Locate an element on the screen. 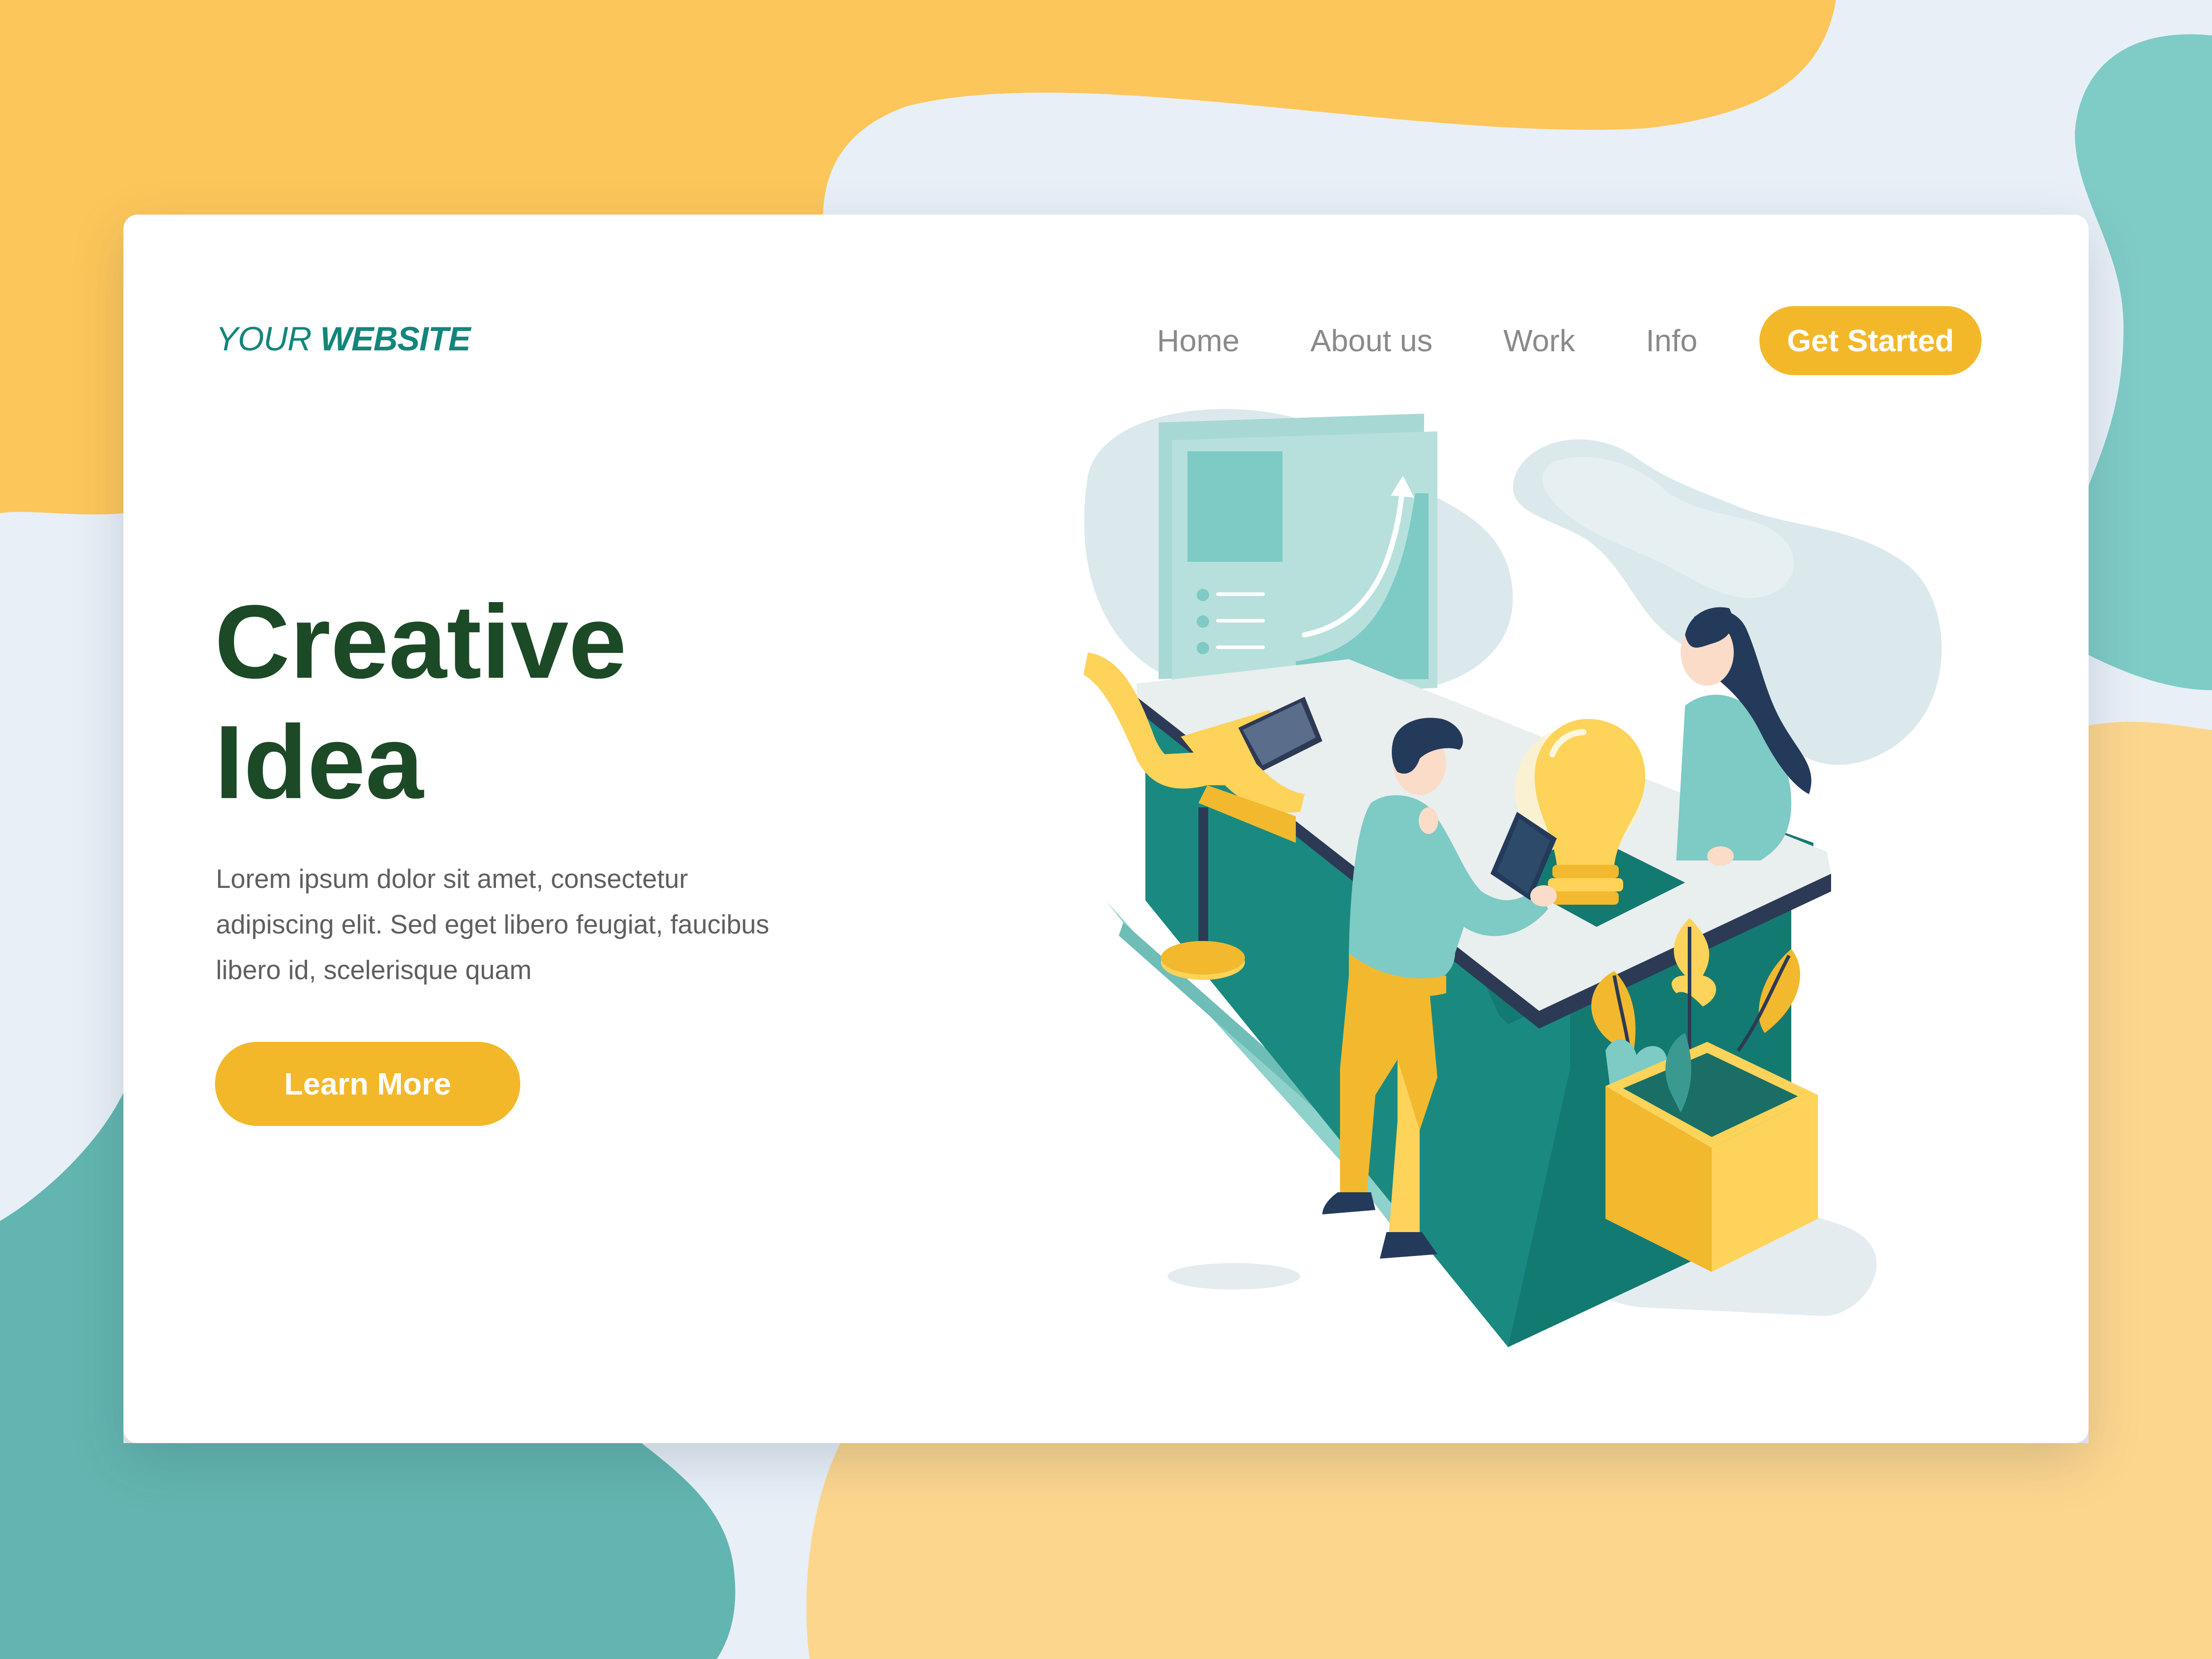 This screenshot has height=1659, width=2212. dashboard-screen-icon is located at coordinates (1298, 556).